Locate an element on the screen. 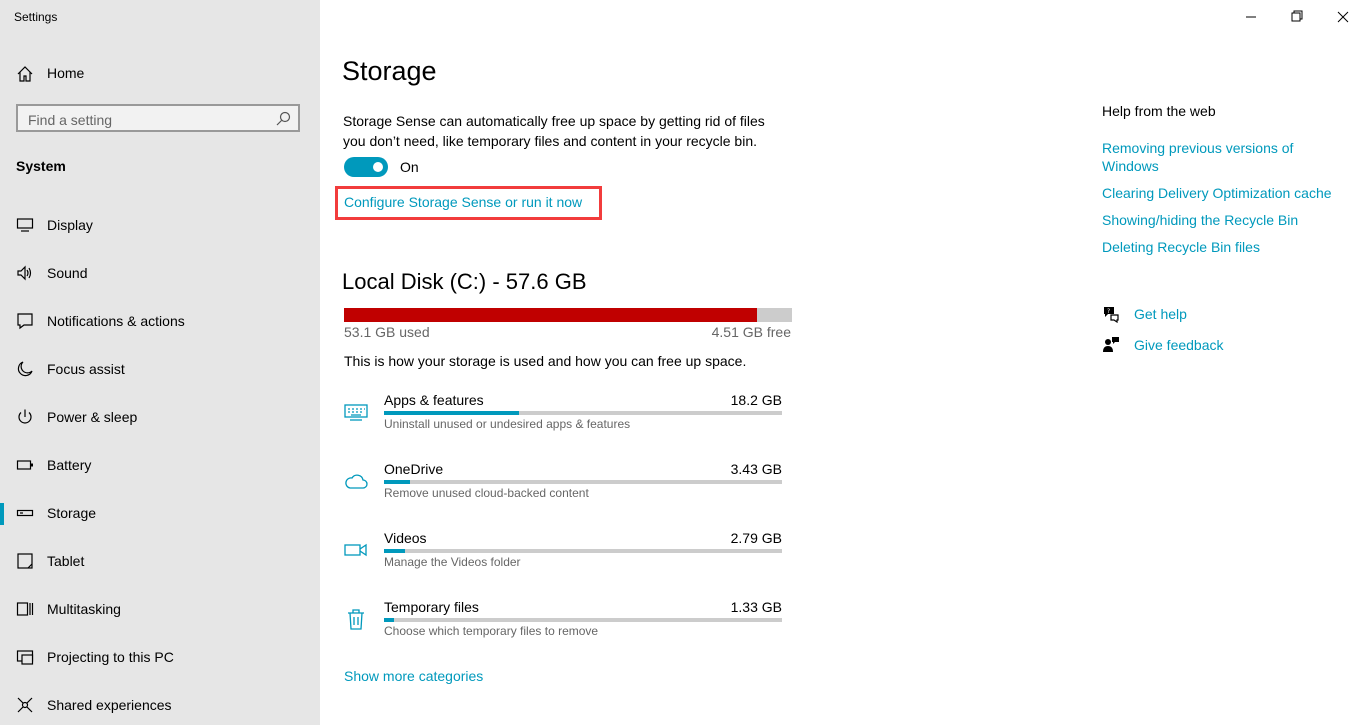 The image size is (1366, 725). page-title: Storage is located at coordinates (389, 71).